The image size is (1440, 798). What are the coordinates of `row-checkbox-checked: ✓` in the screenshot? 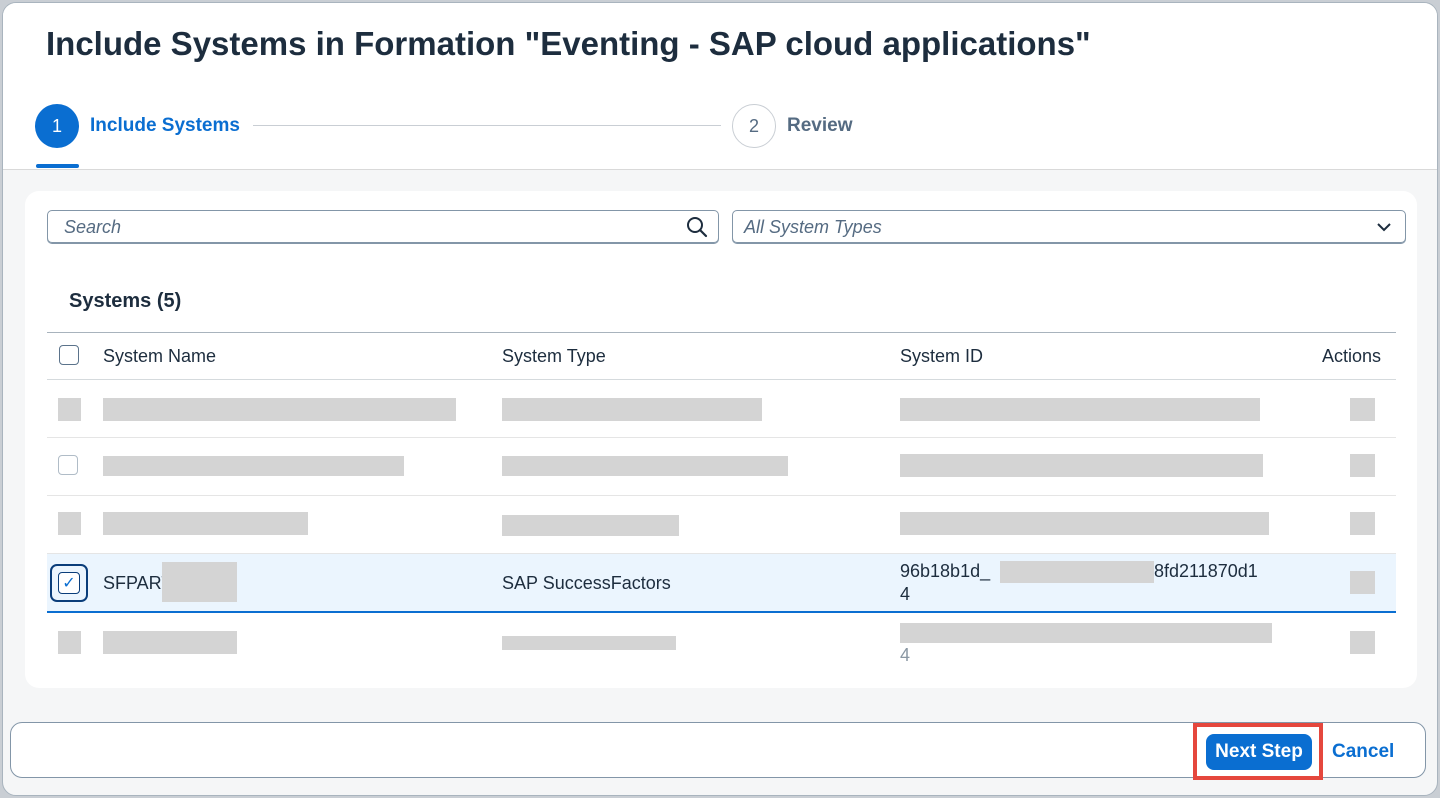 It's located at (69, 583).